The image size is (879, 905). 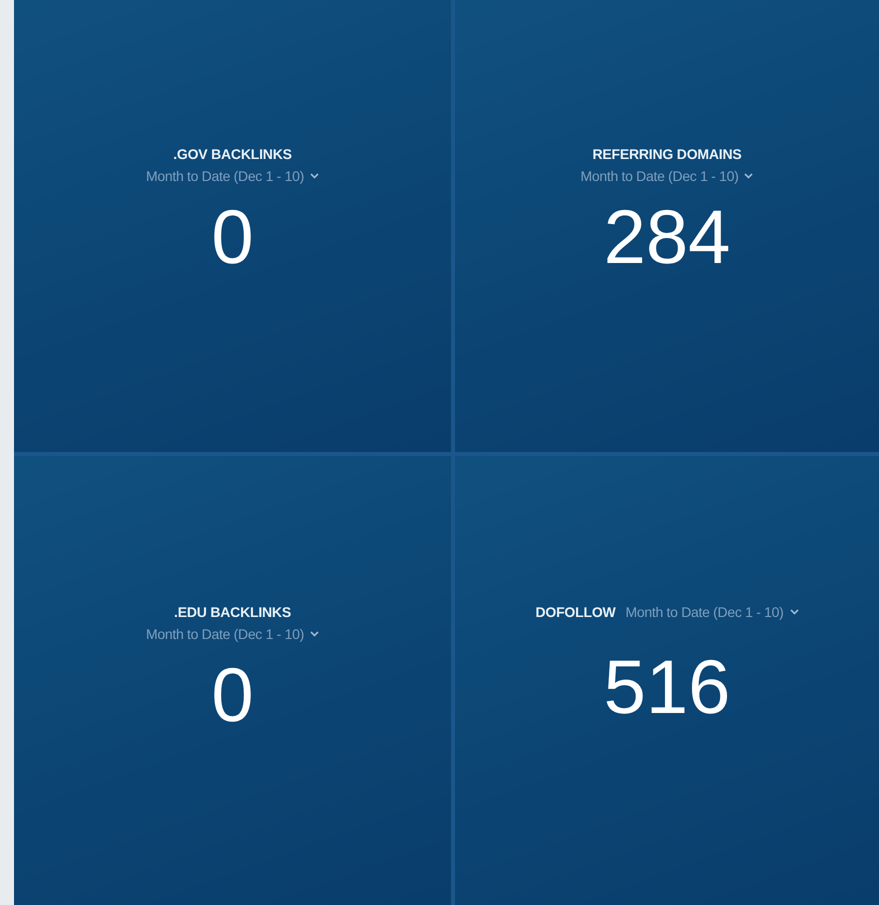 I want to click on metric-title: REFERRING DOMAINS, so click(x=667, y=154).